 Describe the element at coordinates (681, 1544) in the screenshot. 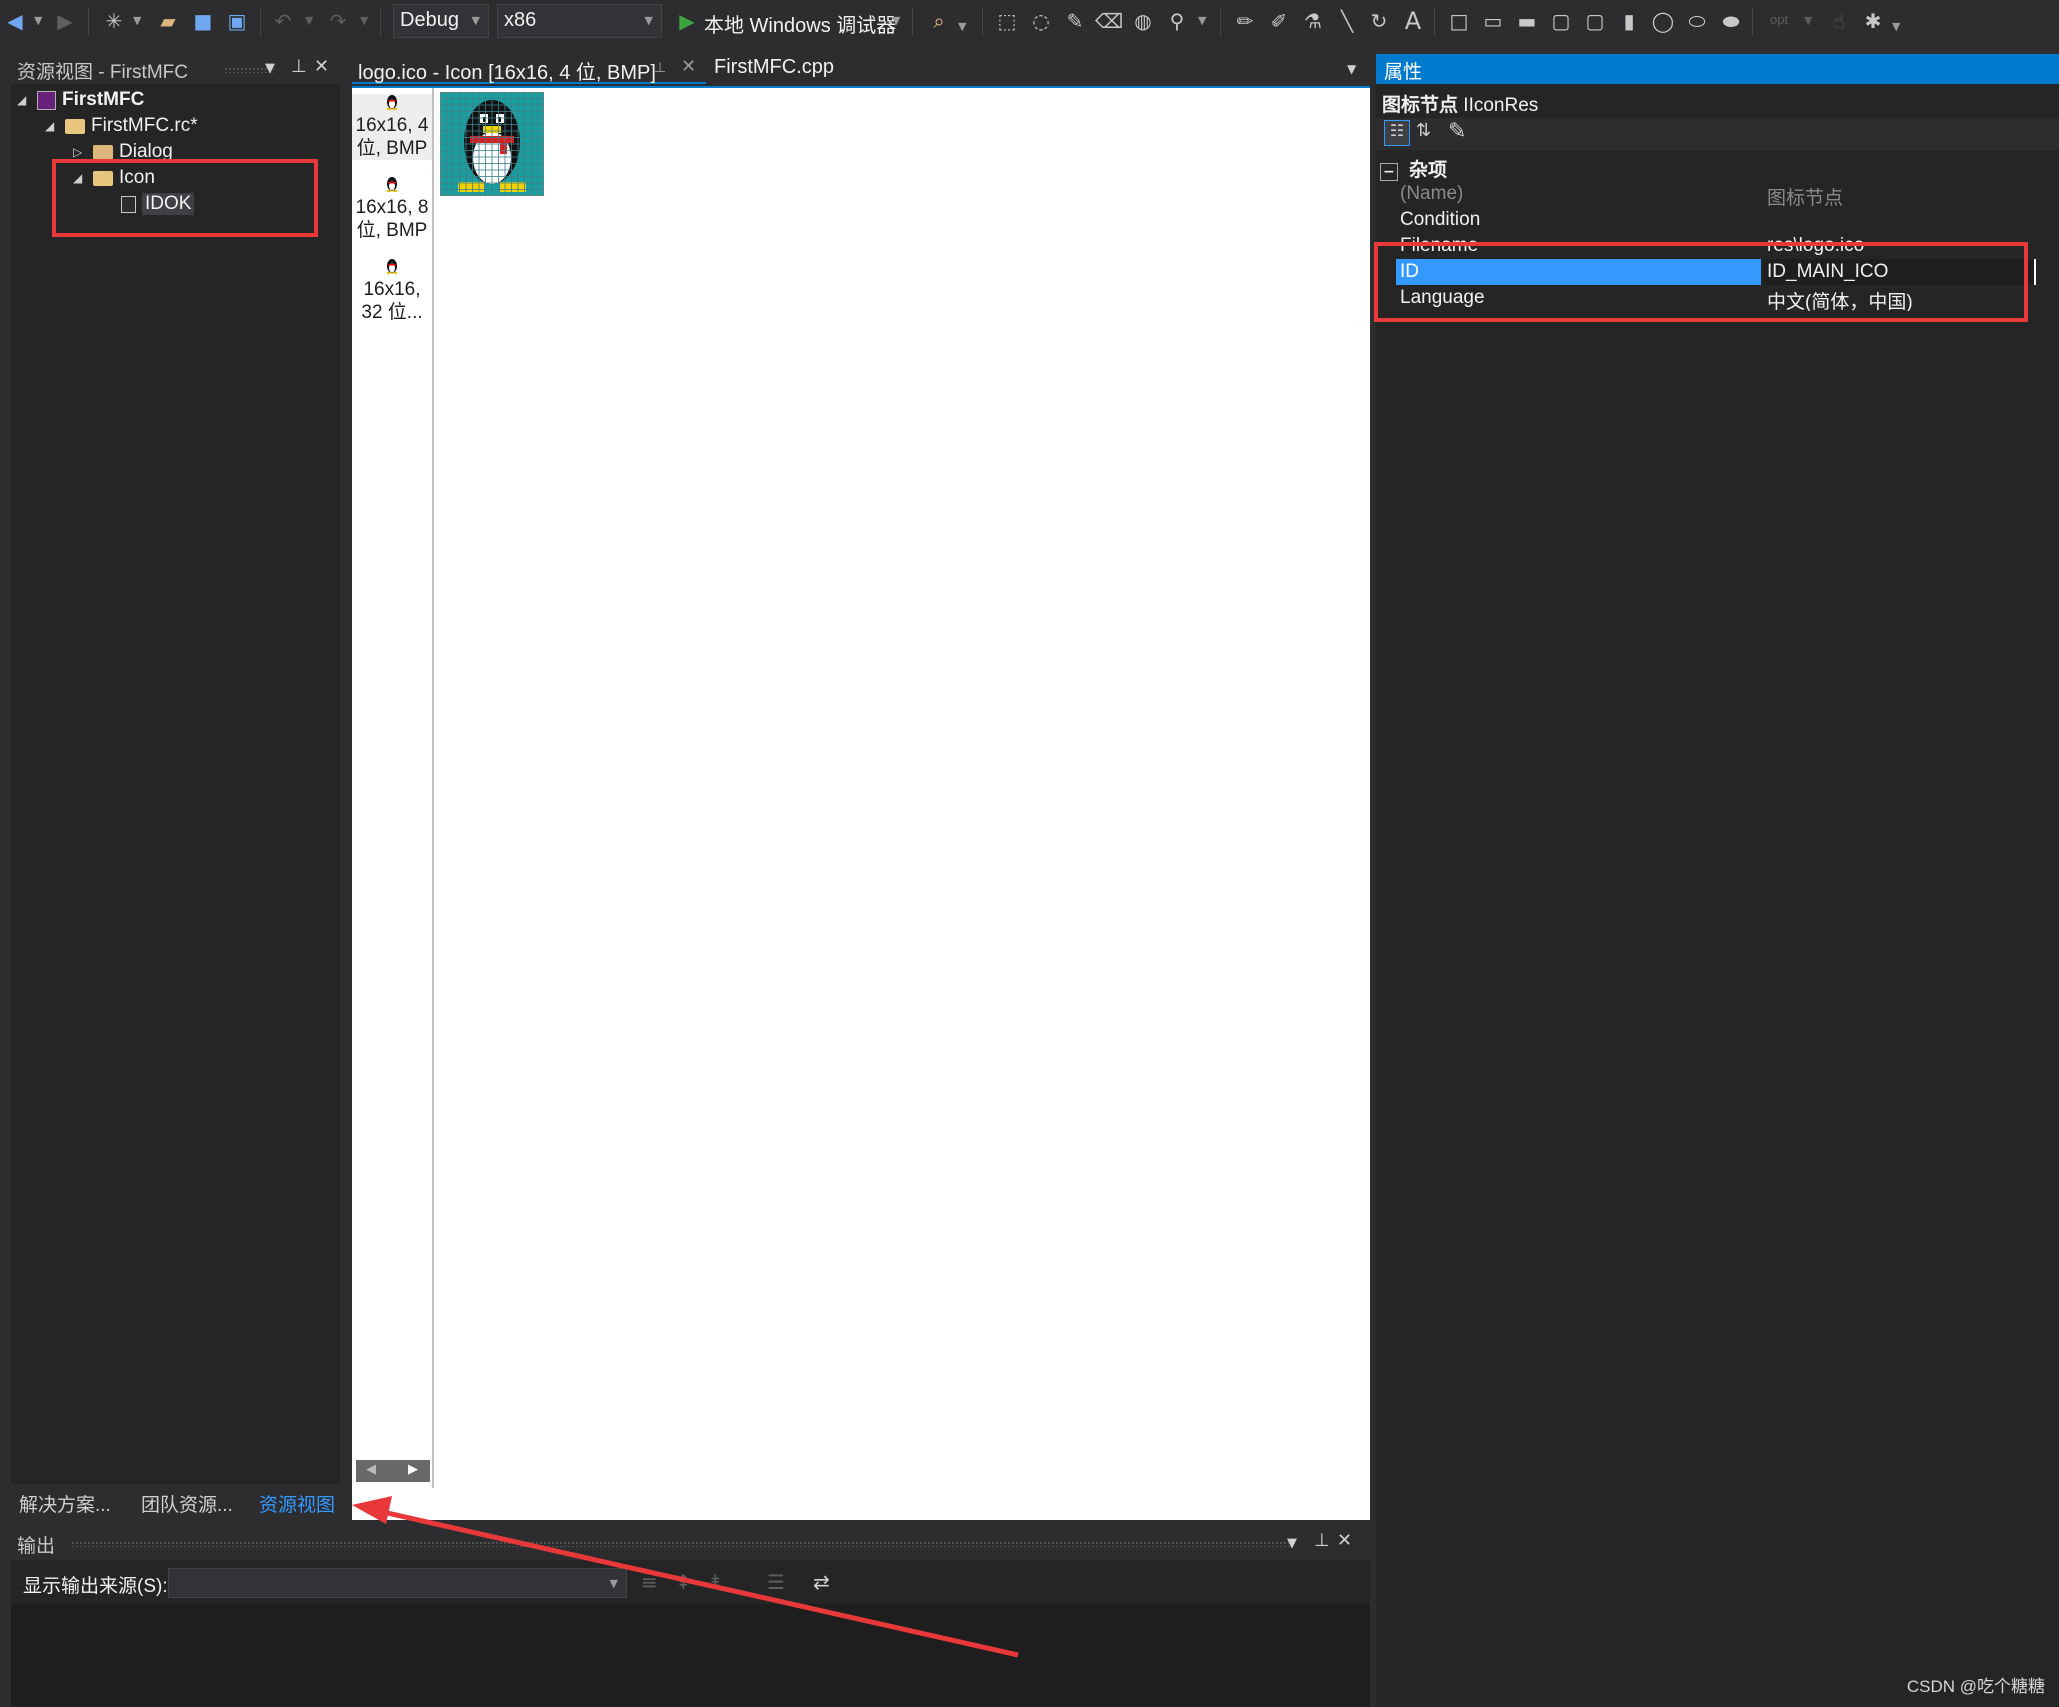

I see `drag-grip` at that location.